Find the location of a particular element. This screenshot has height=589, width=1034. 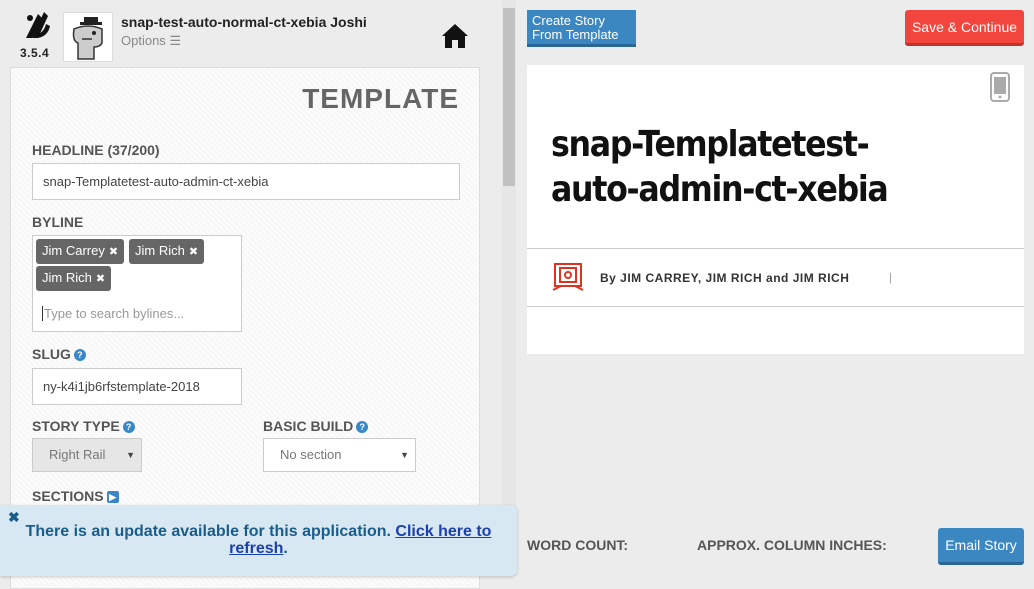

column-inches-label: APPROX. COLUMN INCHES: is located at coordinates (792, 545).